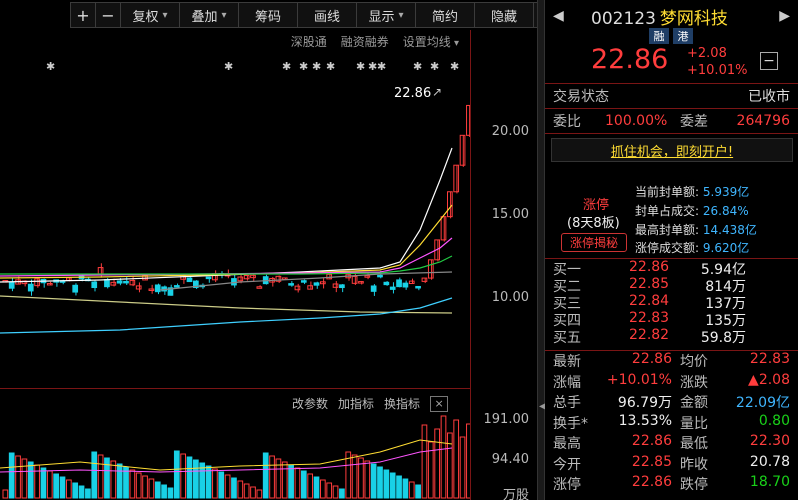 The image size is (798, 500). What do you see at coordinates (784, 16) in the screenshot?
I see `next-stock-icon: ▶` at bounding box center [784, 16].